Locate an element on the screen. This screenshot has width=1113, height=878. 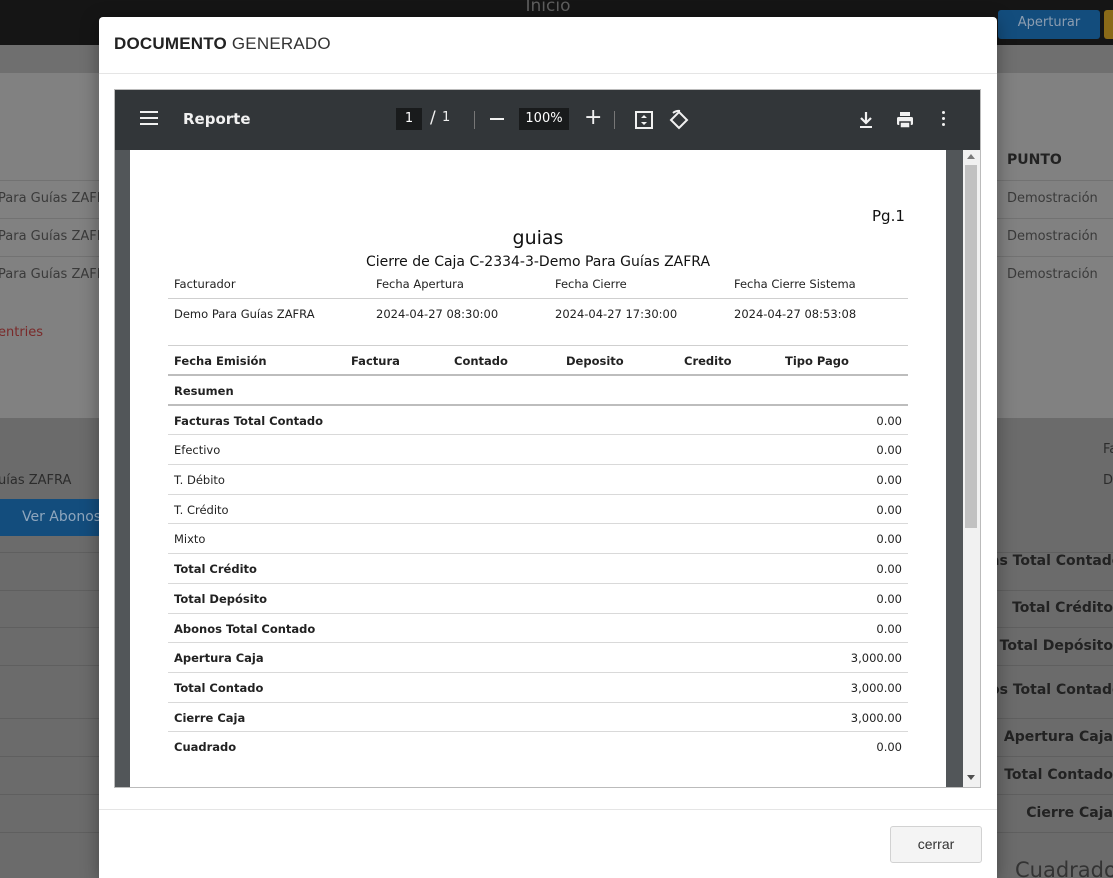
page-number-input: 1 is located at coordinates (409, 119).